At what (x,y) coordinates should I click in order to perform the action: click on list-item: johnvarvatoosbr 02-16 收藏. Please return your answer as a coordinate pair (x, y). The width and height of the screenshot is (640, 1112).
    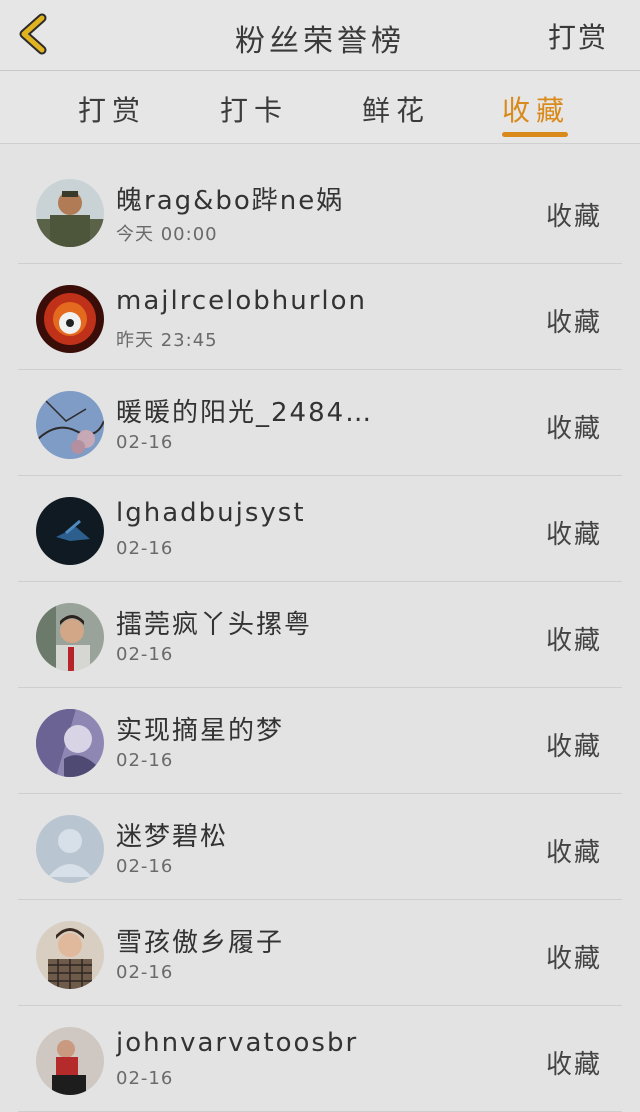
    Looking at the image, I should click on (320, 1059).